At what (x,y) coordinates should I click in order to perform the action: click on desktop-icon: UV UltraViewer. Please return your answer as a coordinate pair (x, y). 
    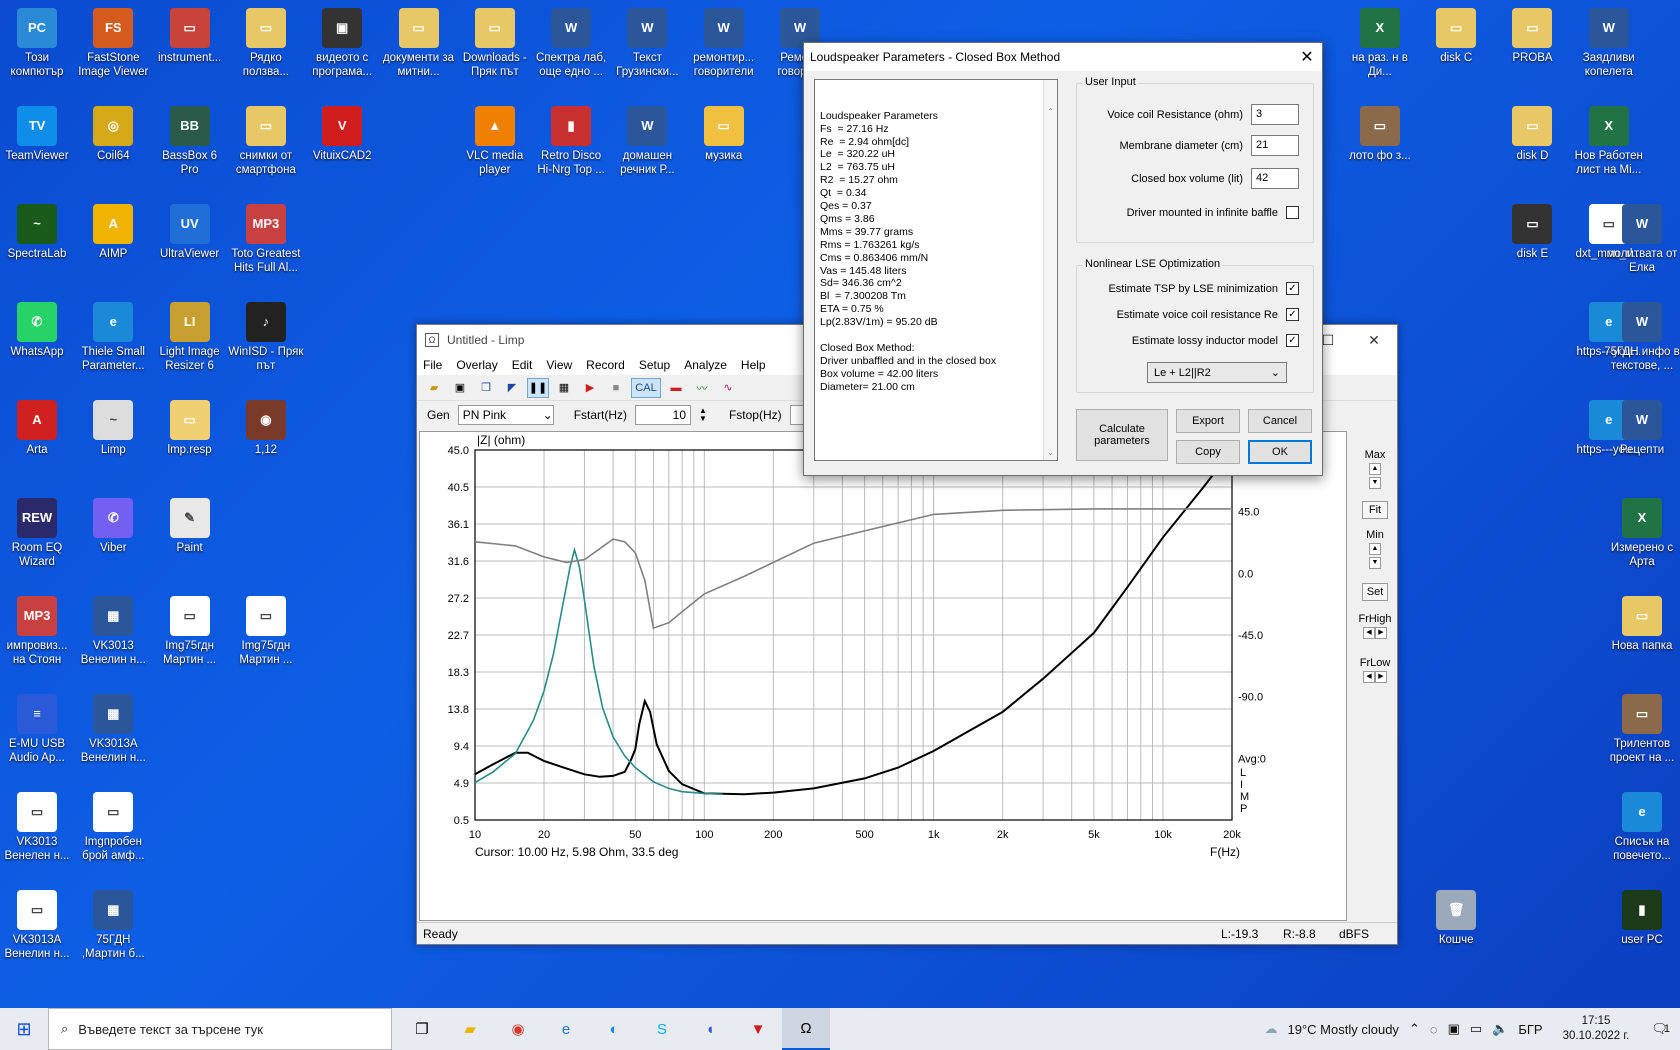
    Looking at the image, I should click on (190, 232).